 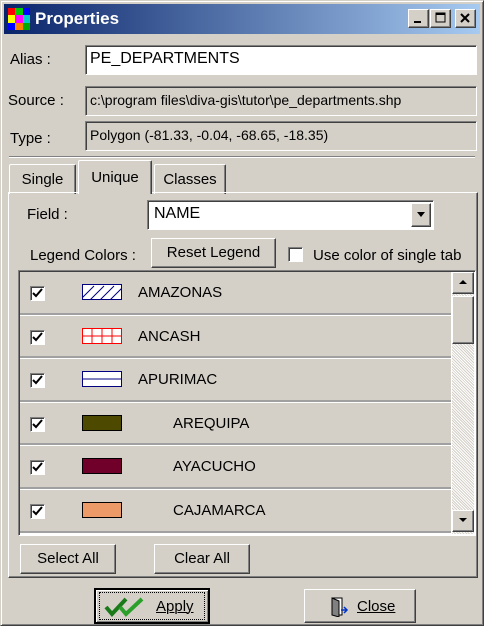 I want to click on tab-unique: Unique, so click(x=115, y=177).